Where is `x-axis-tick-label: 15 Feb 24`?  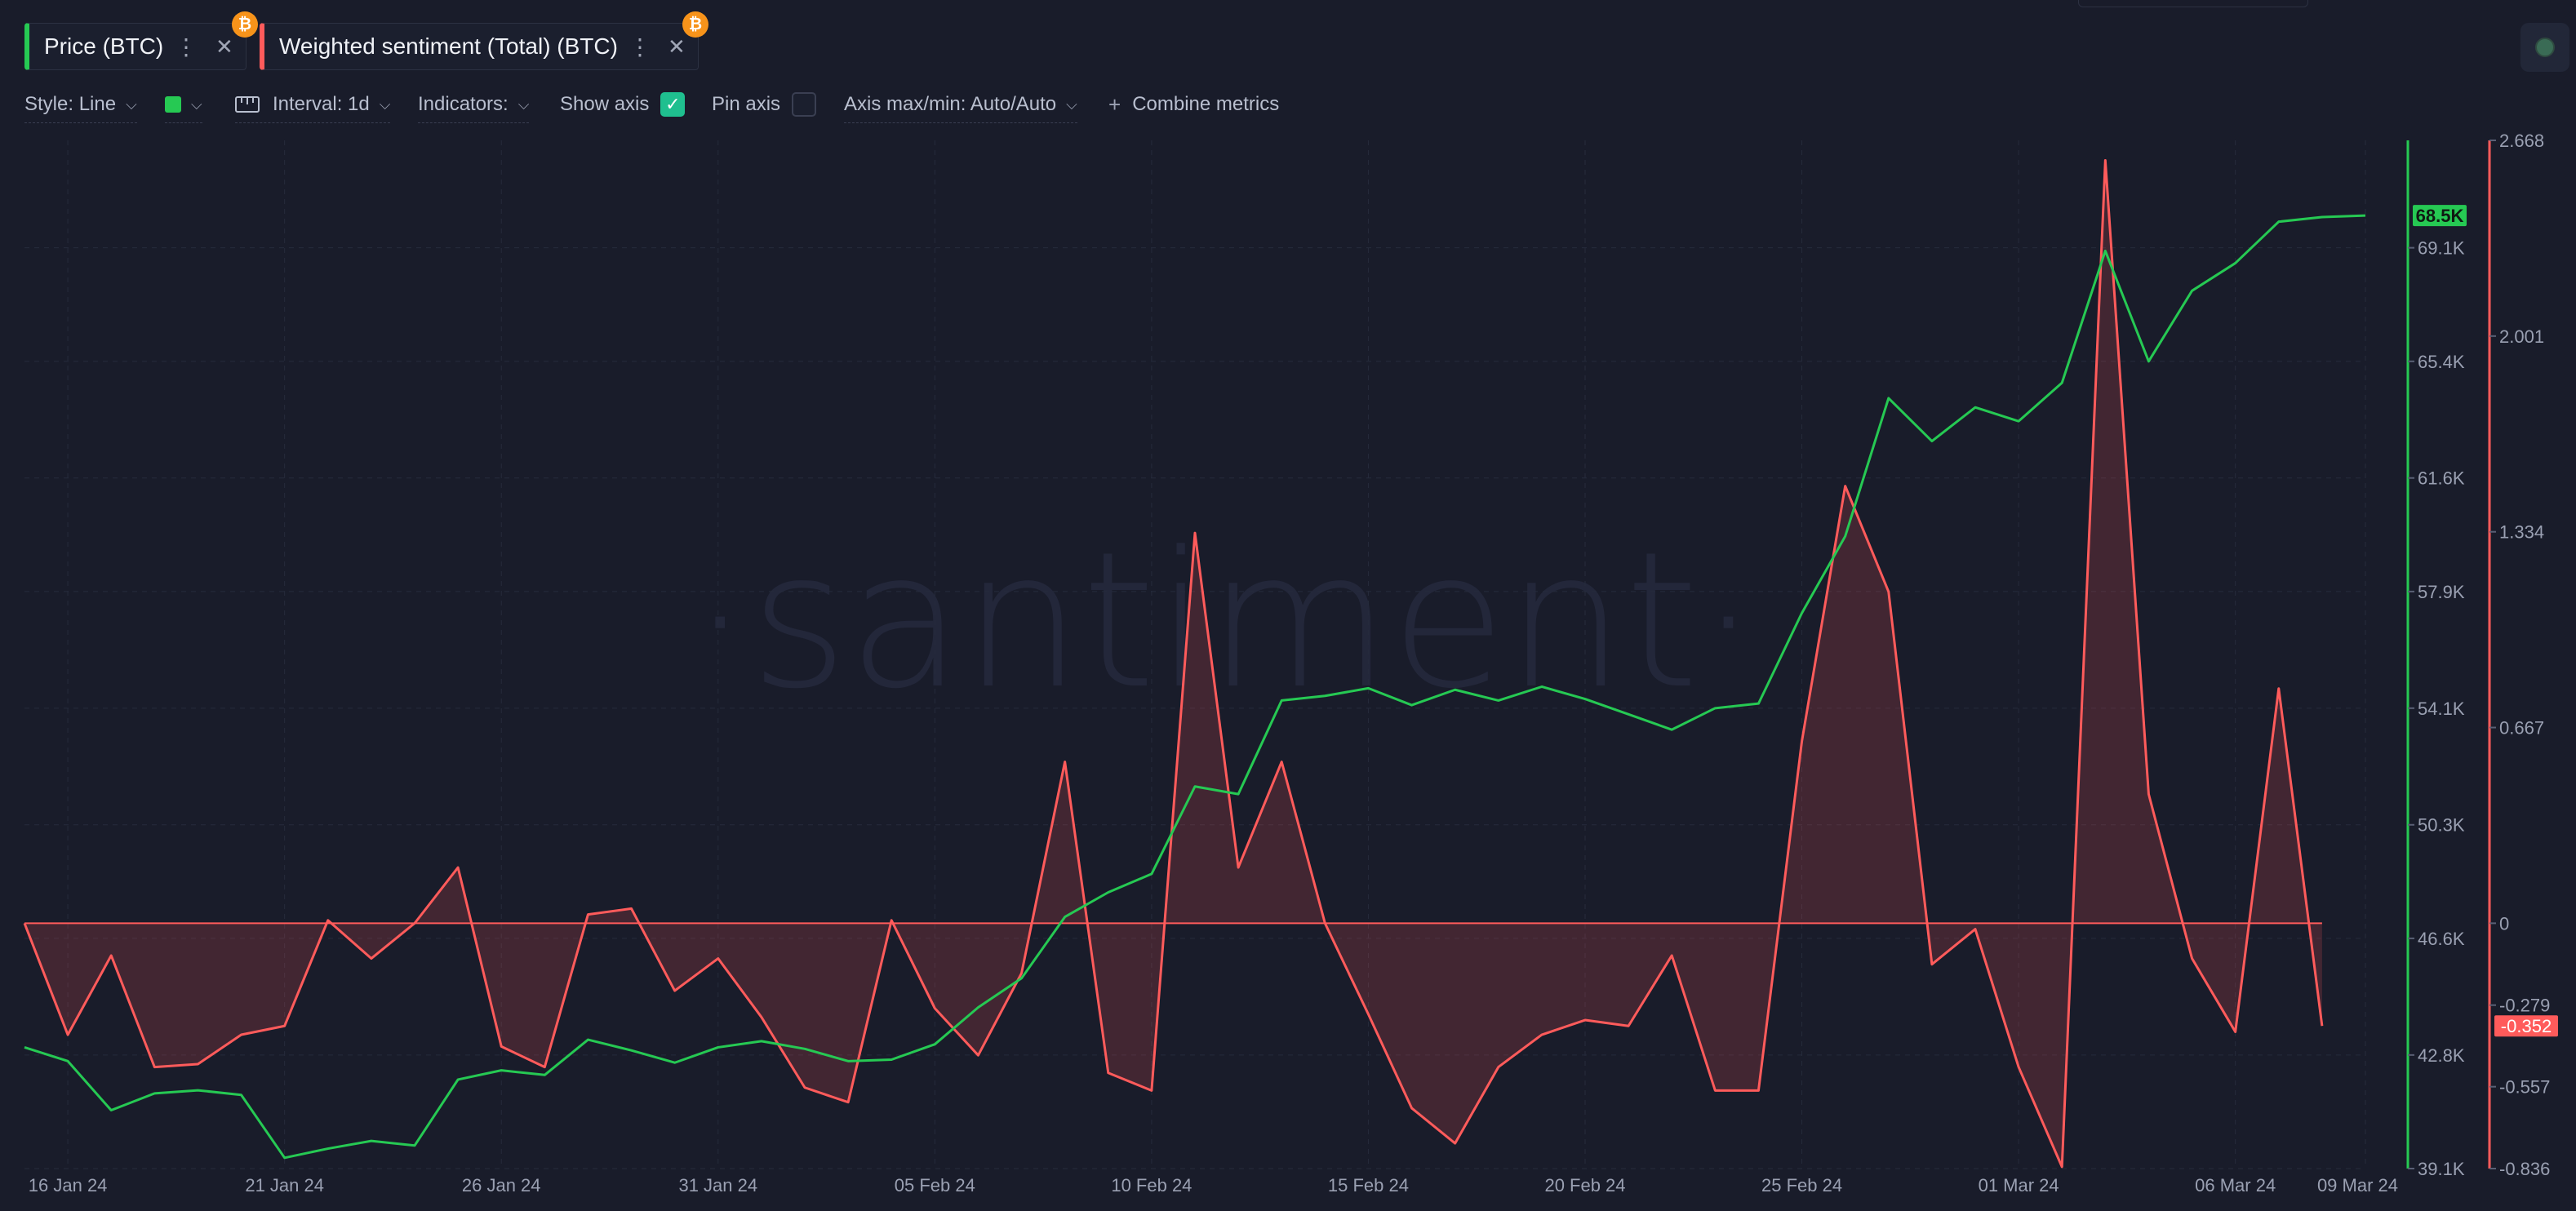
x-axis-tick-label: 15 Feb 24 is located at coordinates (1368, 1185).